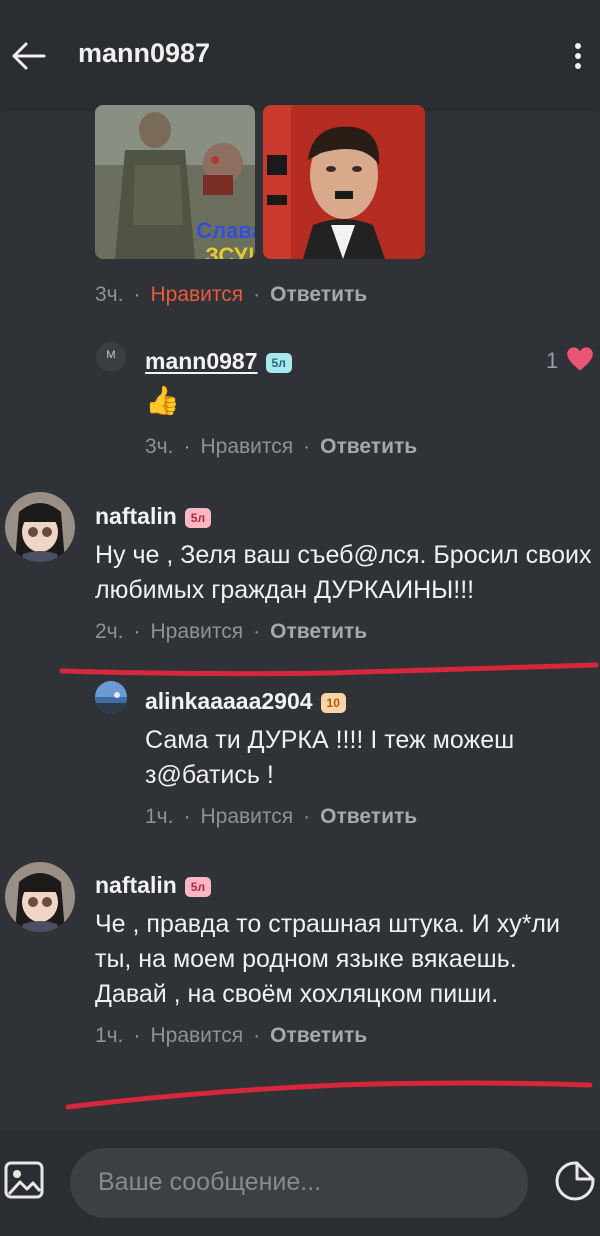 The height and width of the screenshot is (1236, 600). I want to click on post-meta: 3ч. · Нравится · Ответить, so click(231, 294).